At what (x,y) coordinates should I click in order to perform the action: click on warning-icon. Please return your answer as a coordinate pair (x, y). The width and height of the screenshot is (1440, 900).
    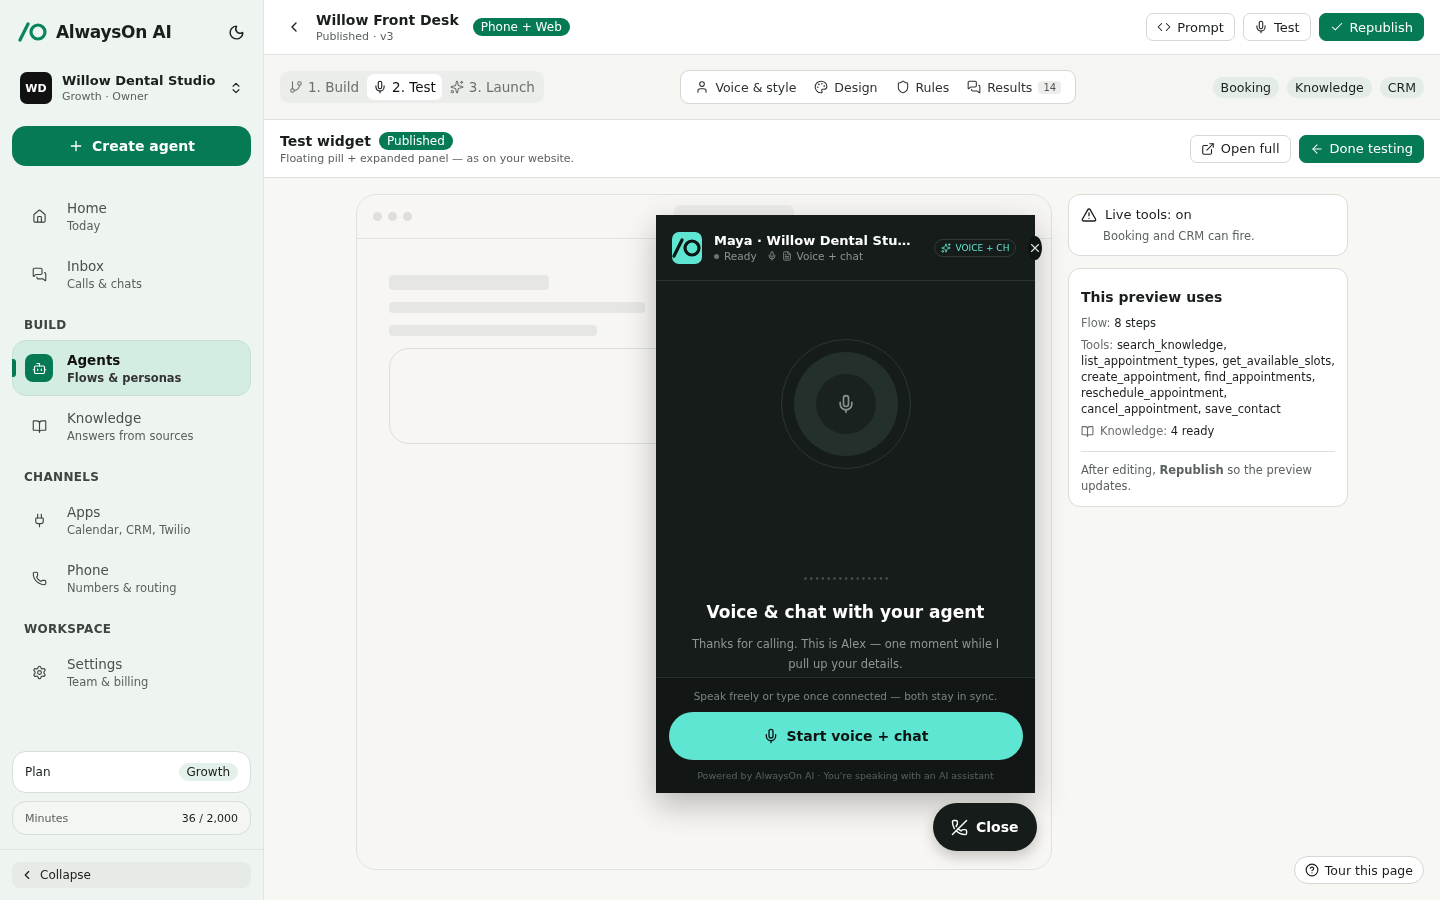
    Looking at the image, I should click on (1089, 215).